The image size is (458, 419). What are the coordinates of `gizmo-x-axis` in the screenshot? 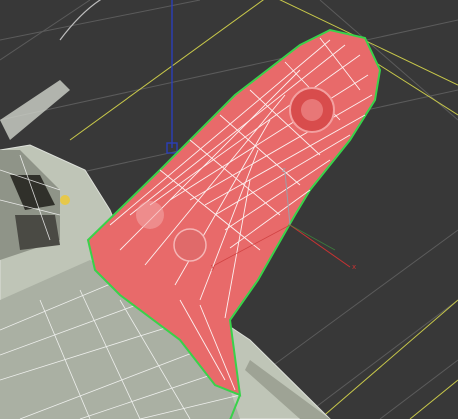 It's located at (320, 246).